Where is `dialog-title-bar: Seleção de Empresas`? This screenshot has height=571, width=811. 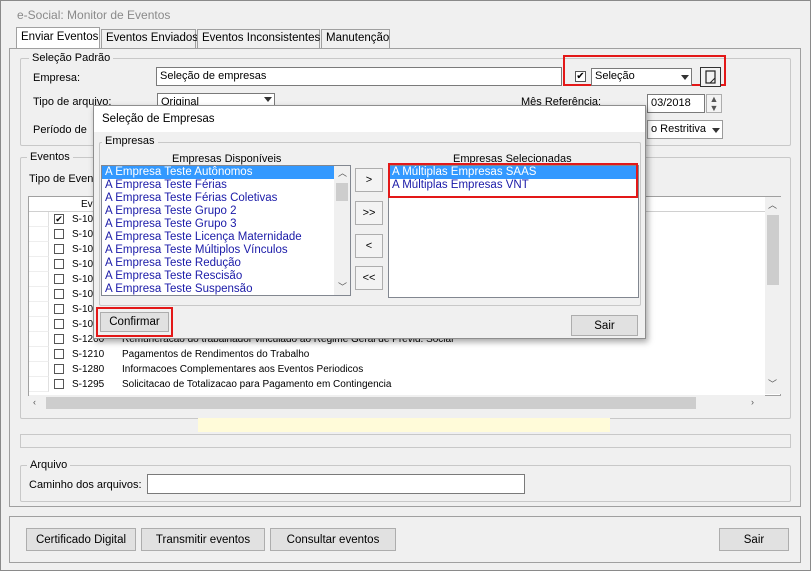
dialog-title-bar: Seleção de Empresas is located at coordinates (369, 119).